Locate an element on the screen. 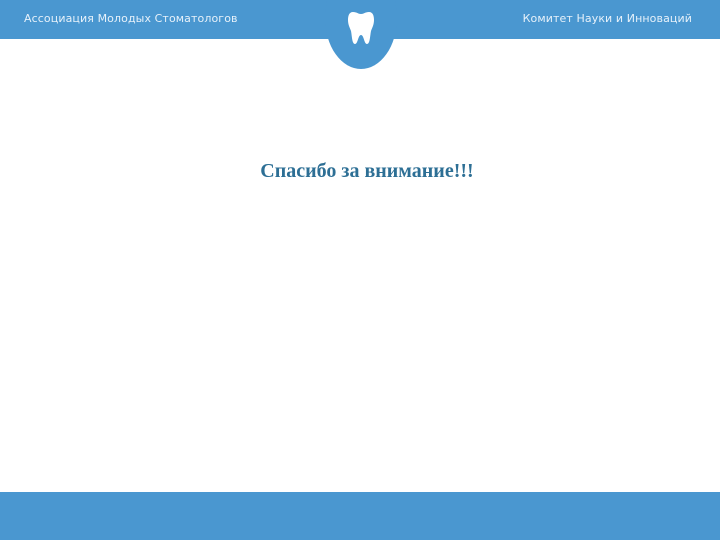 This screenshot has height=540, width=720. committee-name: Комитет Науки и Инноваций is located at coordinates (607, 18).